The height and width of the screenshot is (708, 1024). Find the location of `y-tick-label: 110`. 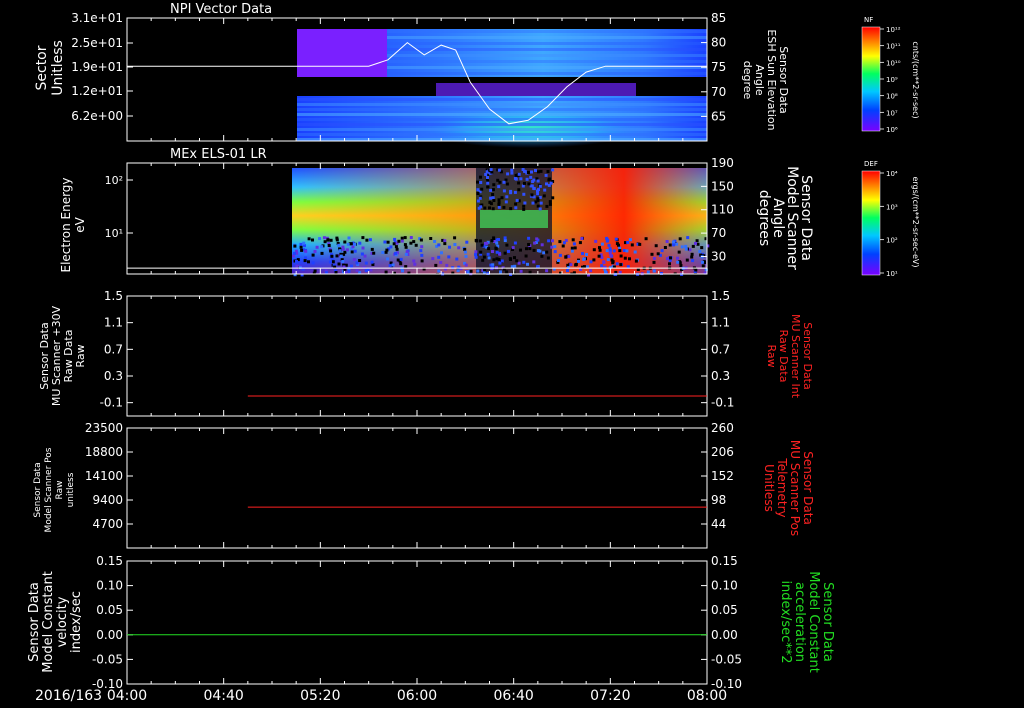

y-tick-label: 110 is located at coordinates (722, 210).